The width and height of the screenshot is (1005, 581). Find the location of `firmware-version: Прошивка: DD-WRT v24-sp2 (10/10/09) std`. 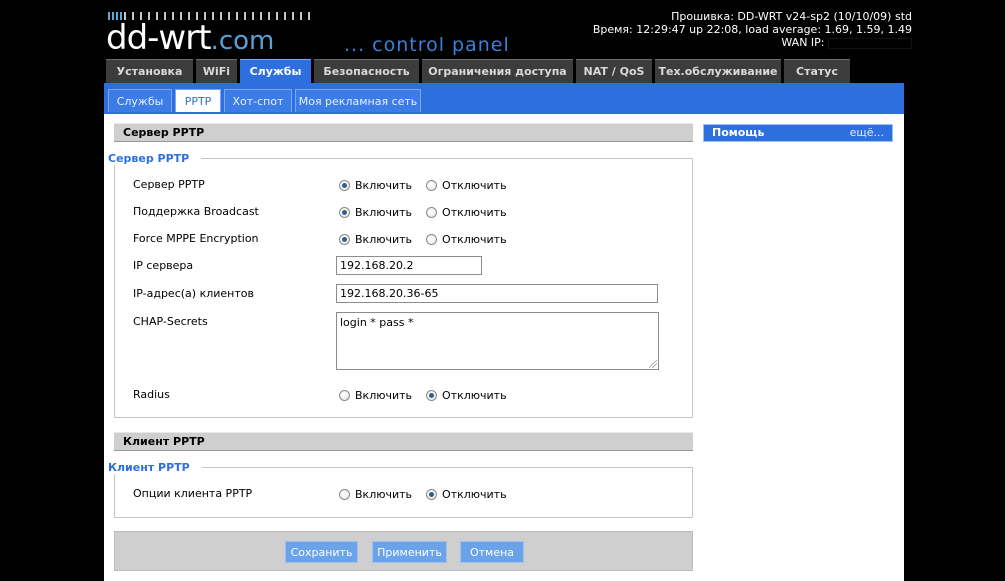

firmware-version: Прошивка: DD-WRT v24-sp2 (10/10/09) std is located at coordinates (791, 16).